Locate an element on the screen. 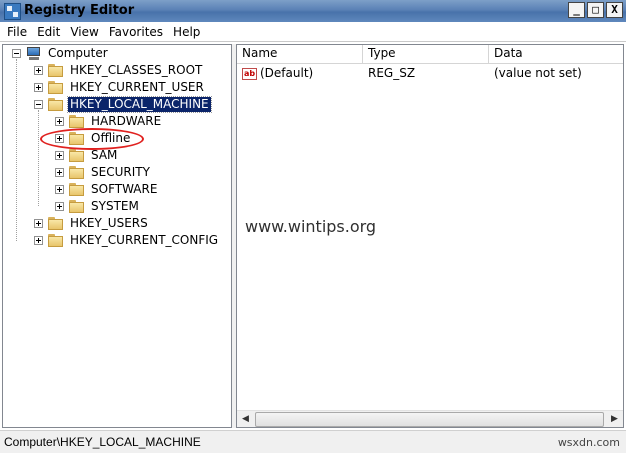  tree-node-hkey-classes-root: HKEY_CLASSES_ROOT is located at coordinates (119, 70).